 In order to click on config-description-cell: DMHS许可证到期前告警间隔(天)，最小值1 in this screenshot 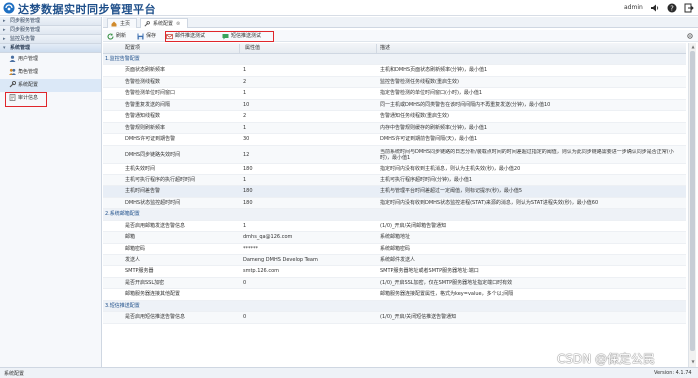, I will do `click(429, 139)`.